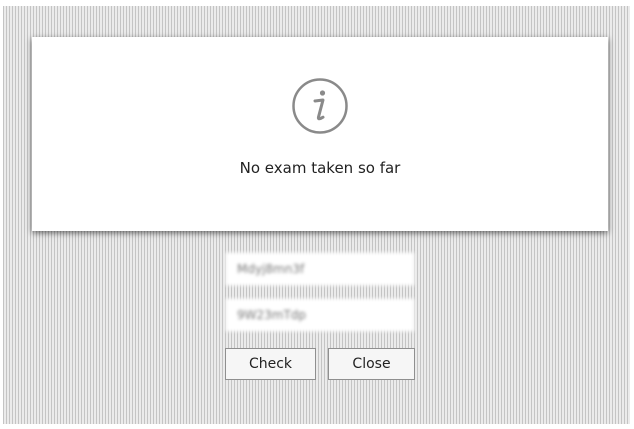 The width and height of the screenshot is (634, 429). I want to click on password-field: 9W23mTdp, so click(320, 315).